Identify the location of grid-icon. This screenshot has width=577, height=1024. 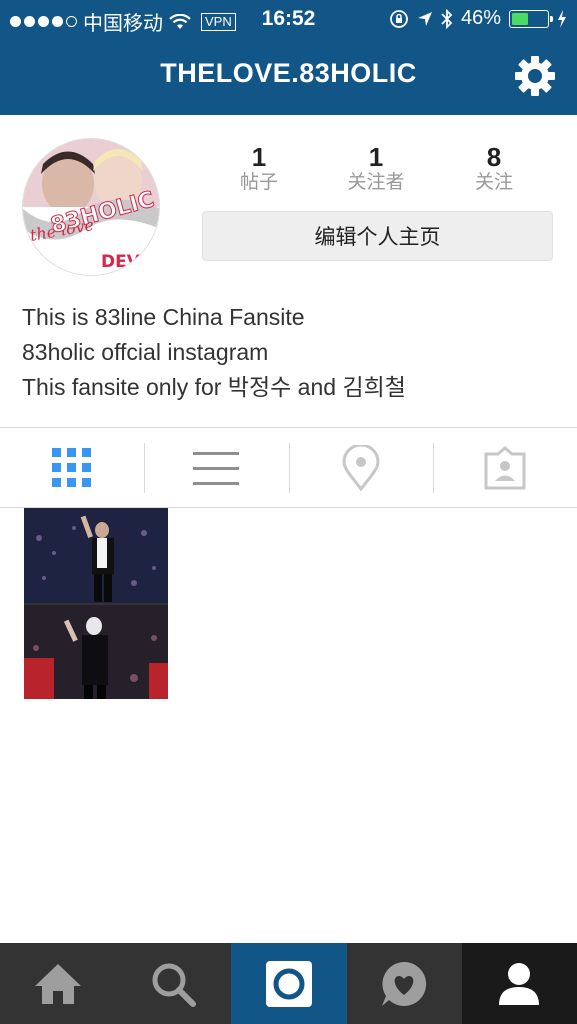
(72, 467).